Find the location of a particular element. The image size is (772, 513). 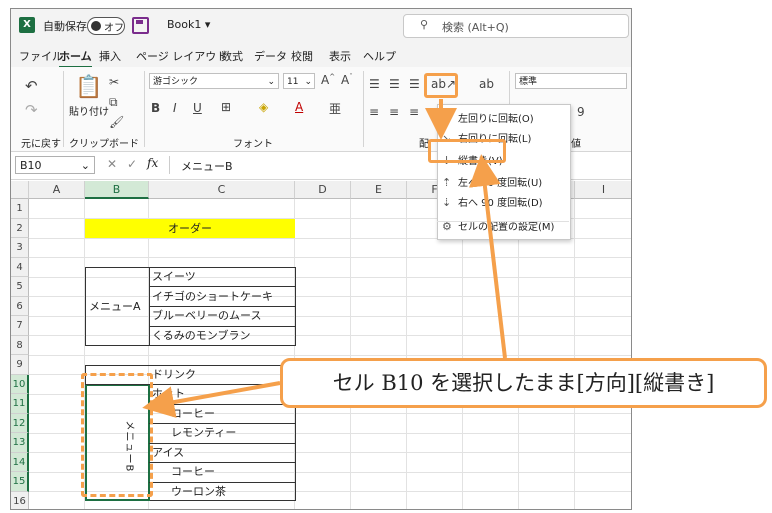

arrow-to-cell is located at coordinates (211, 399).